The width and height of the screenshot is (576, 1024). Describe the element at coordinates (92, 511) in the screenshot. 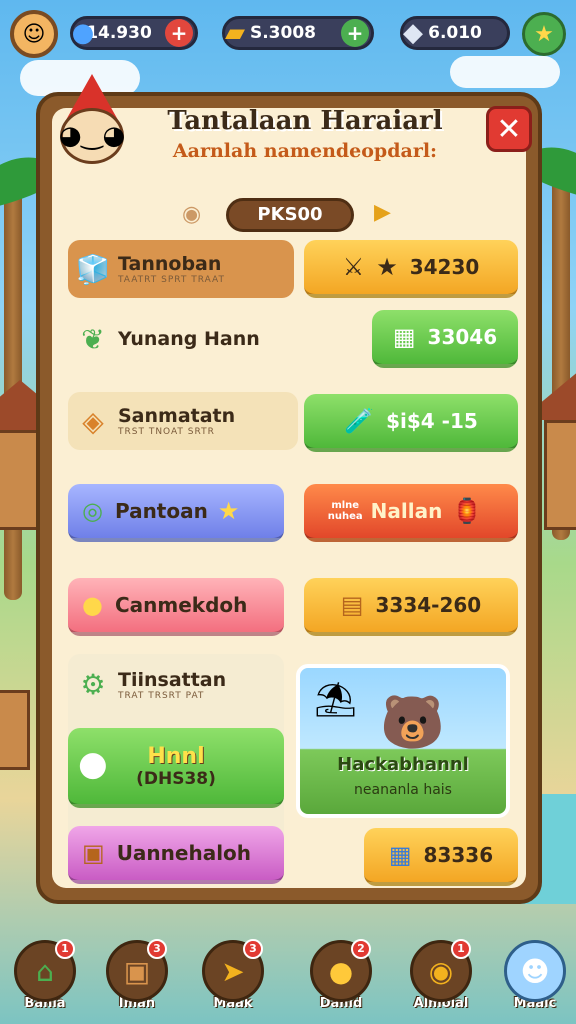

I see `snail-icon: ◎` at that location.